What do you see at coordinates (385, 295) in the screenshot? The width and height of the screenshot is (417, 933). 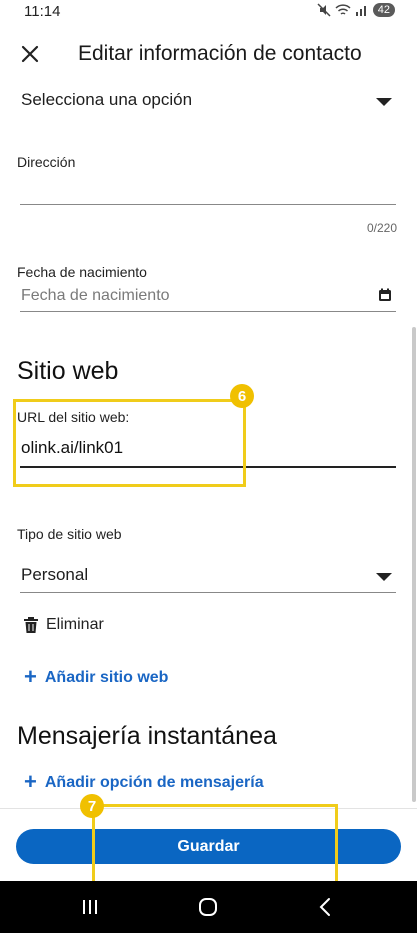 I see `calendar-icon` at bounding box center [385, 295].